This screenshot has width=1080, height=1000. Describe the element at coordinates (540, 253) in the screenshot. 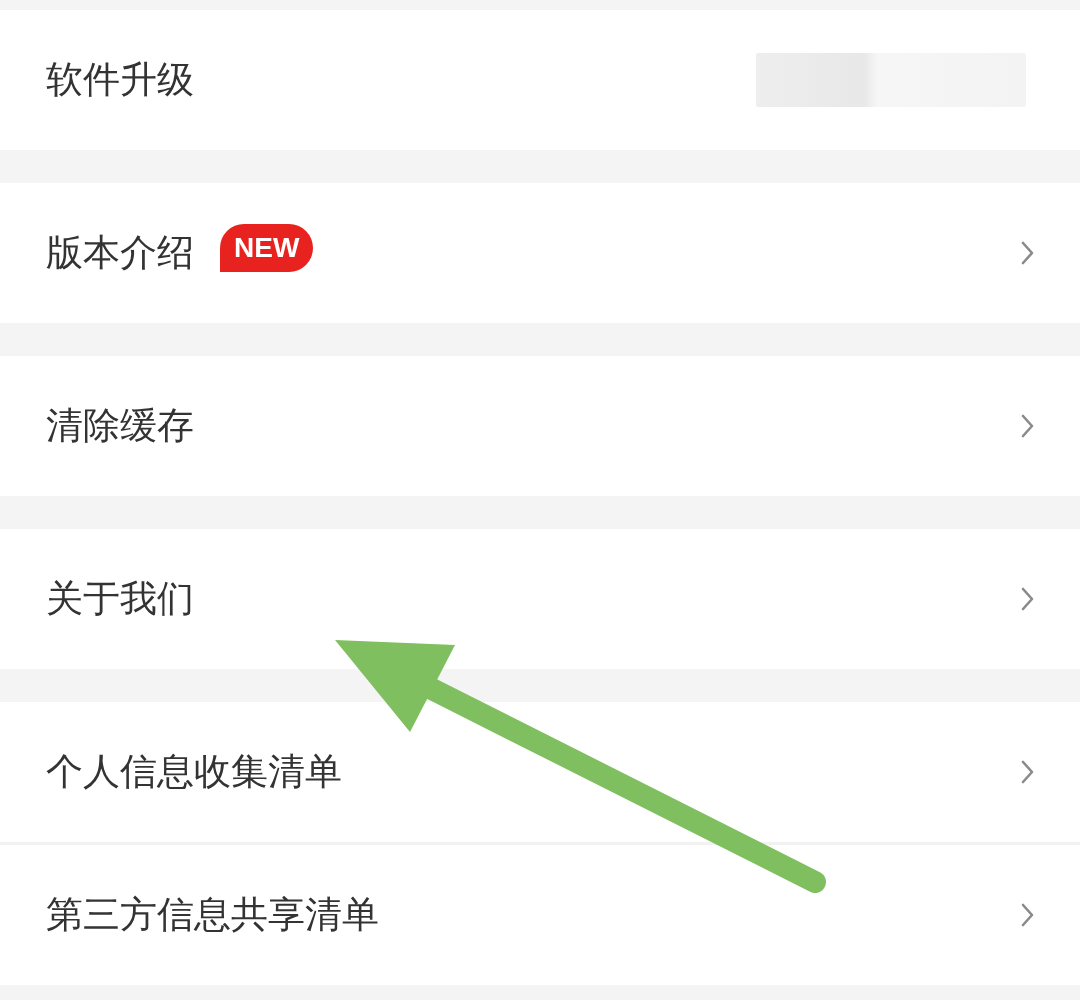

I see `settings-row: 版本介绍 NEW` at that location.